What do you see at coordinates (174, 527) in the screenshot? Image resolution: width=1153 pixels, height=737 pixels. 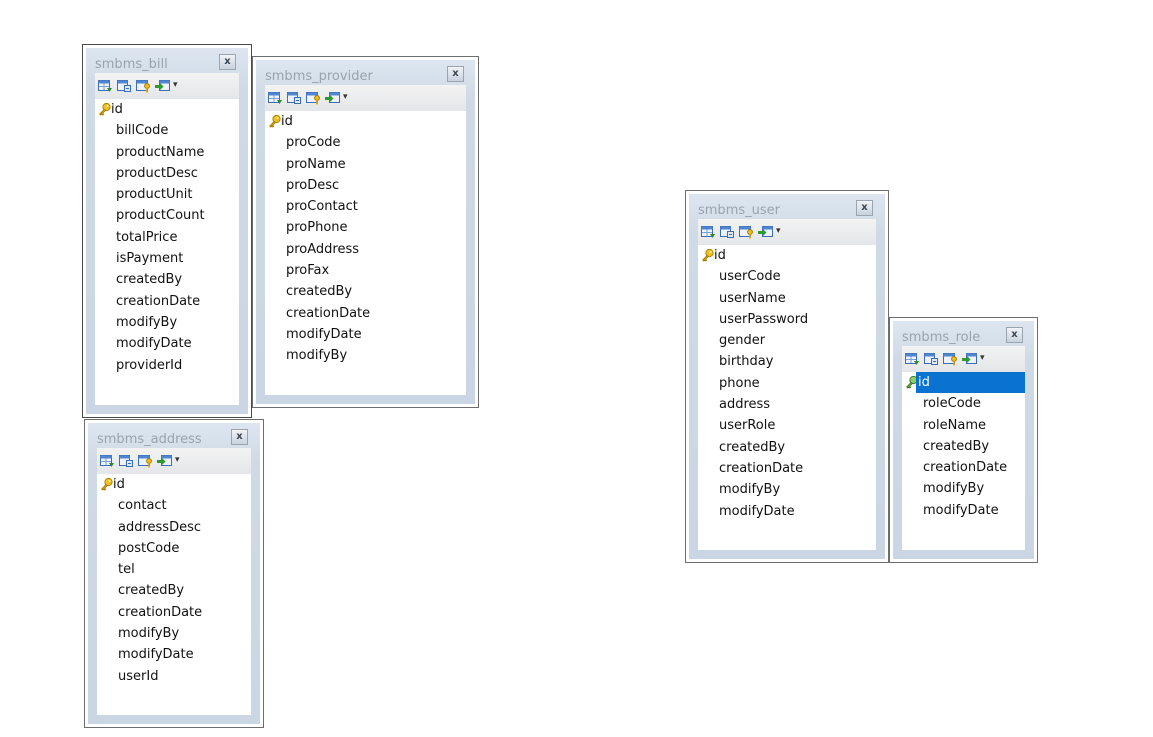 I see `field-row: addressDesc` at bounding box center [174, 527].